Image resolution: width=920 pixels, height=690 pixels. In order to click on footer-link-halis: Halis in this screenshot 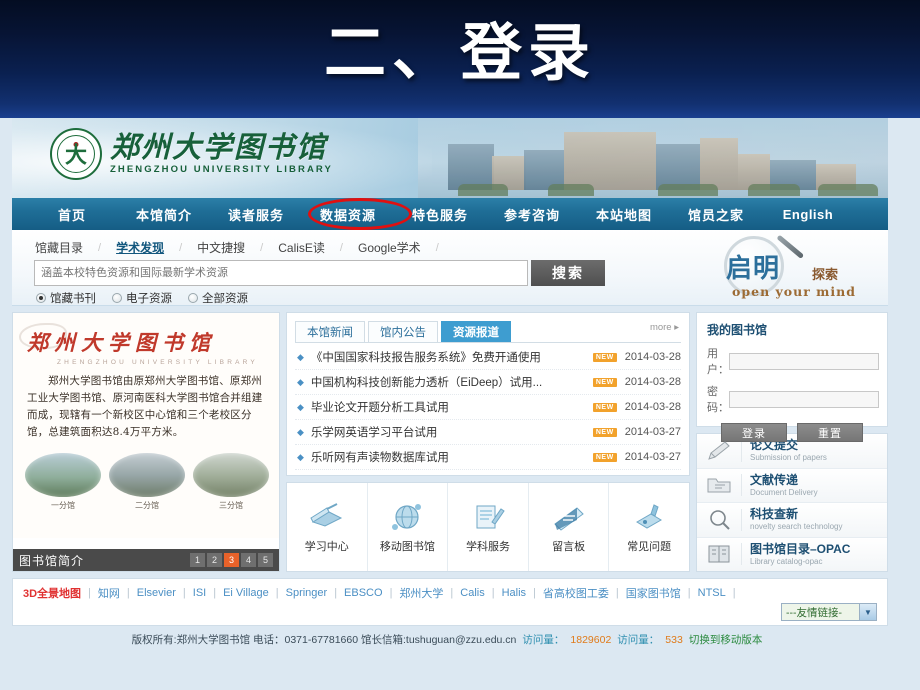, I will do `click(514, 593)`.